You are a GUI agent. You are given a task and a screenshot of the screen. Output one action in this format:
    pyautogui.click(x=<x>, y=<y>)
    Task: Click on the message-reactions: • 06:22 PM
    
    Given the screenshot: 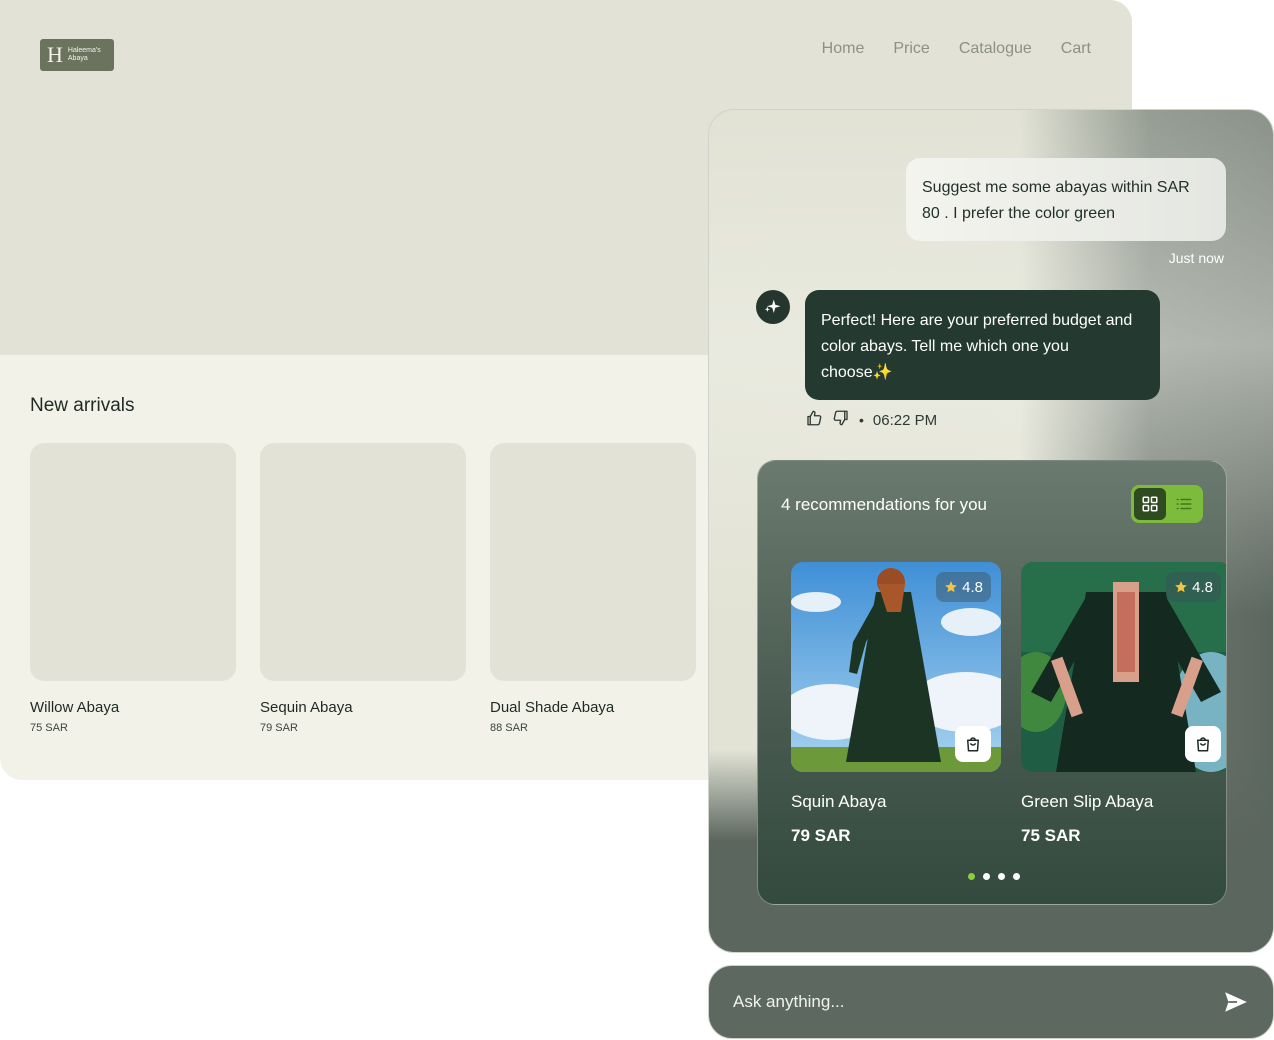 What is the action you would take?
    pyautogui.click(x=871, y=420)
    